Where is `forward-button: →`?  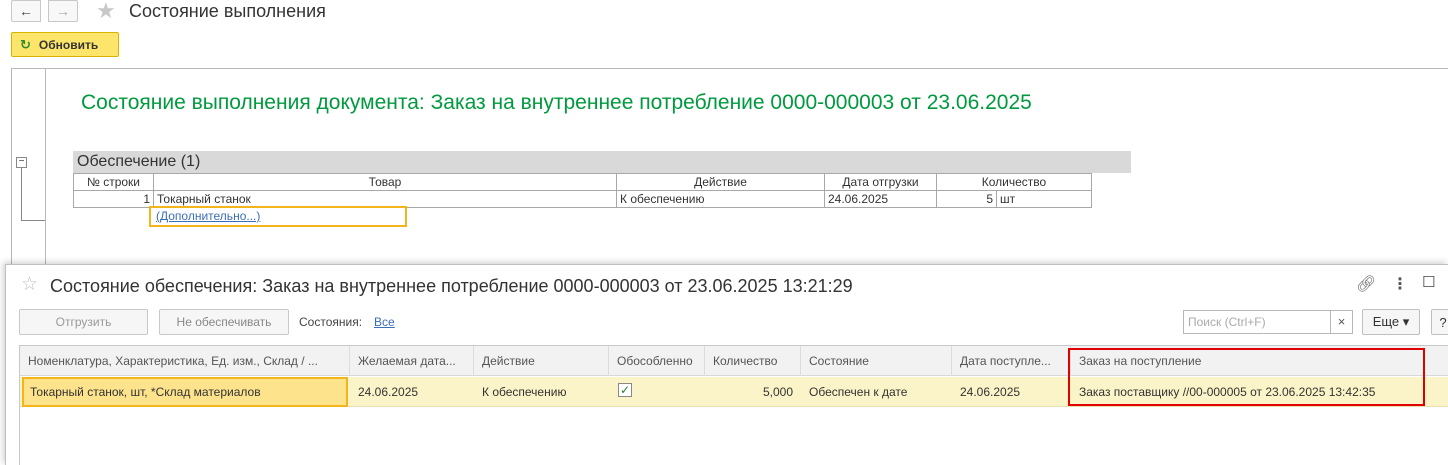
forward-button: → is located at coordinates (63, 11).